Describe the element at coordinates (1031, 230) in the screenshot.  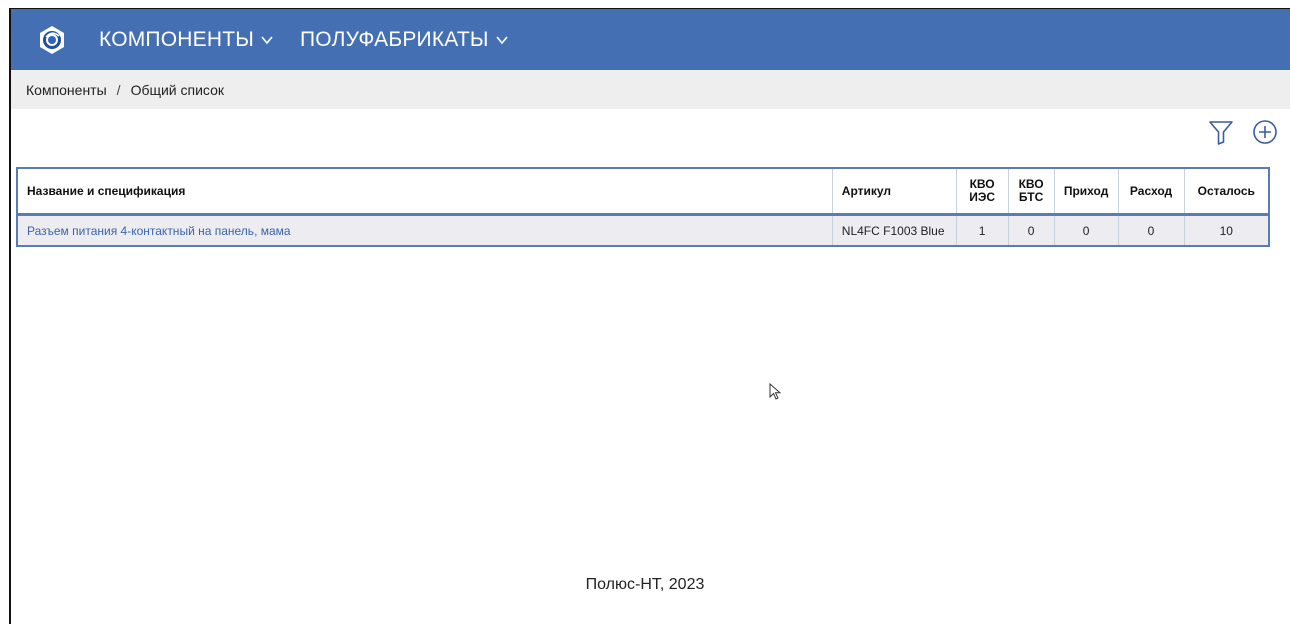
I see `cell-kvo-bts: 0` at that location.